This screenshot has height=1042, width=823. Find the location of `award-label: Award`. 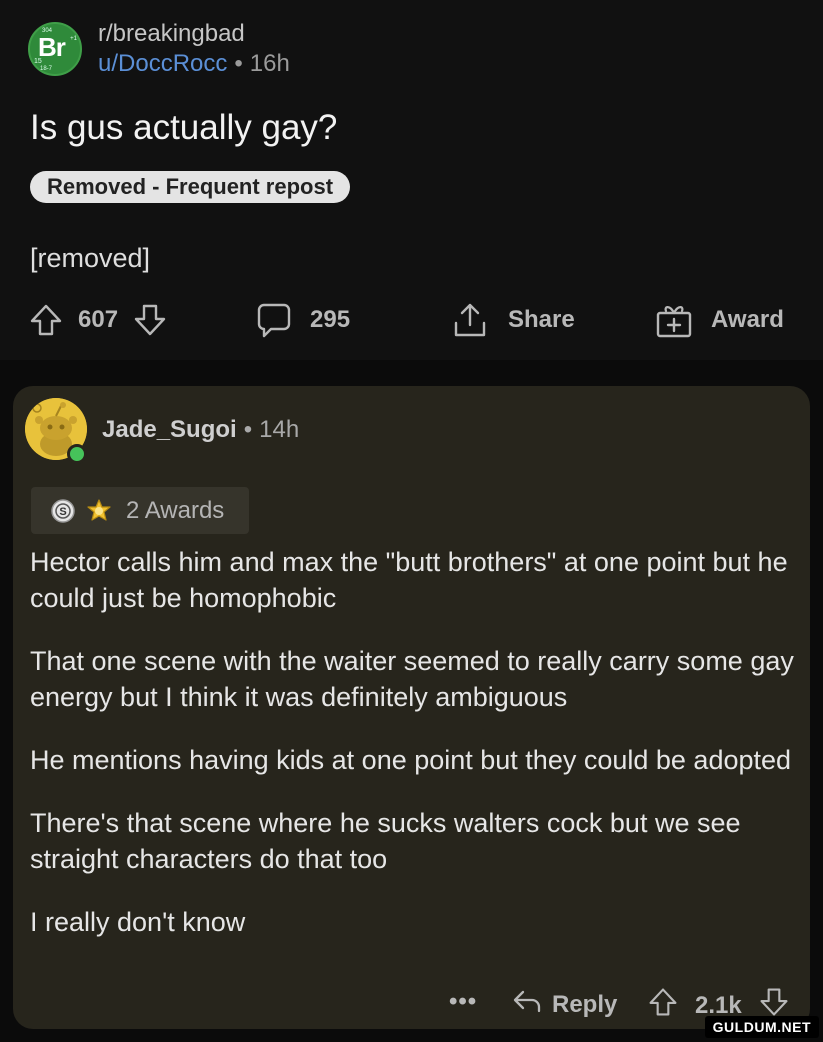

award-label: Award is located at coordinates (747, 319).